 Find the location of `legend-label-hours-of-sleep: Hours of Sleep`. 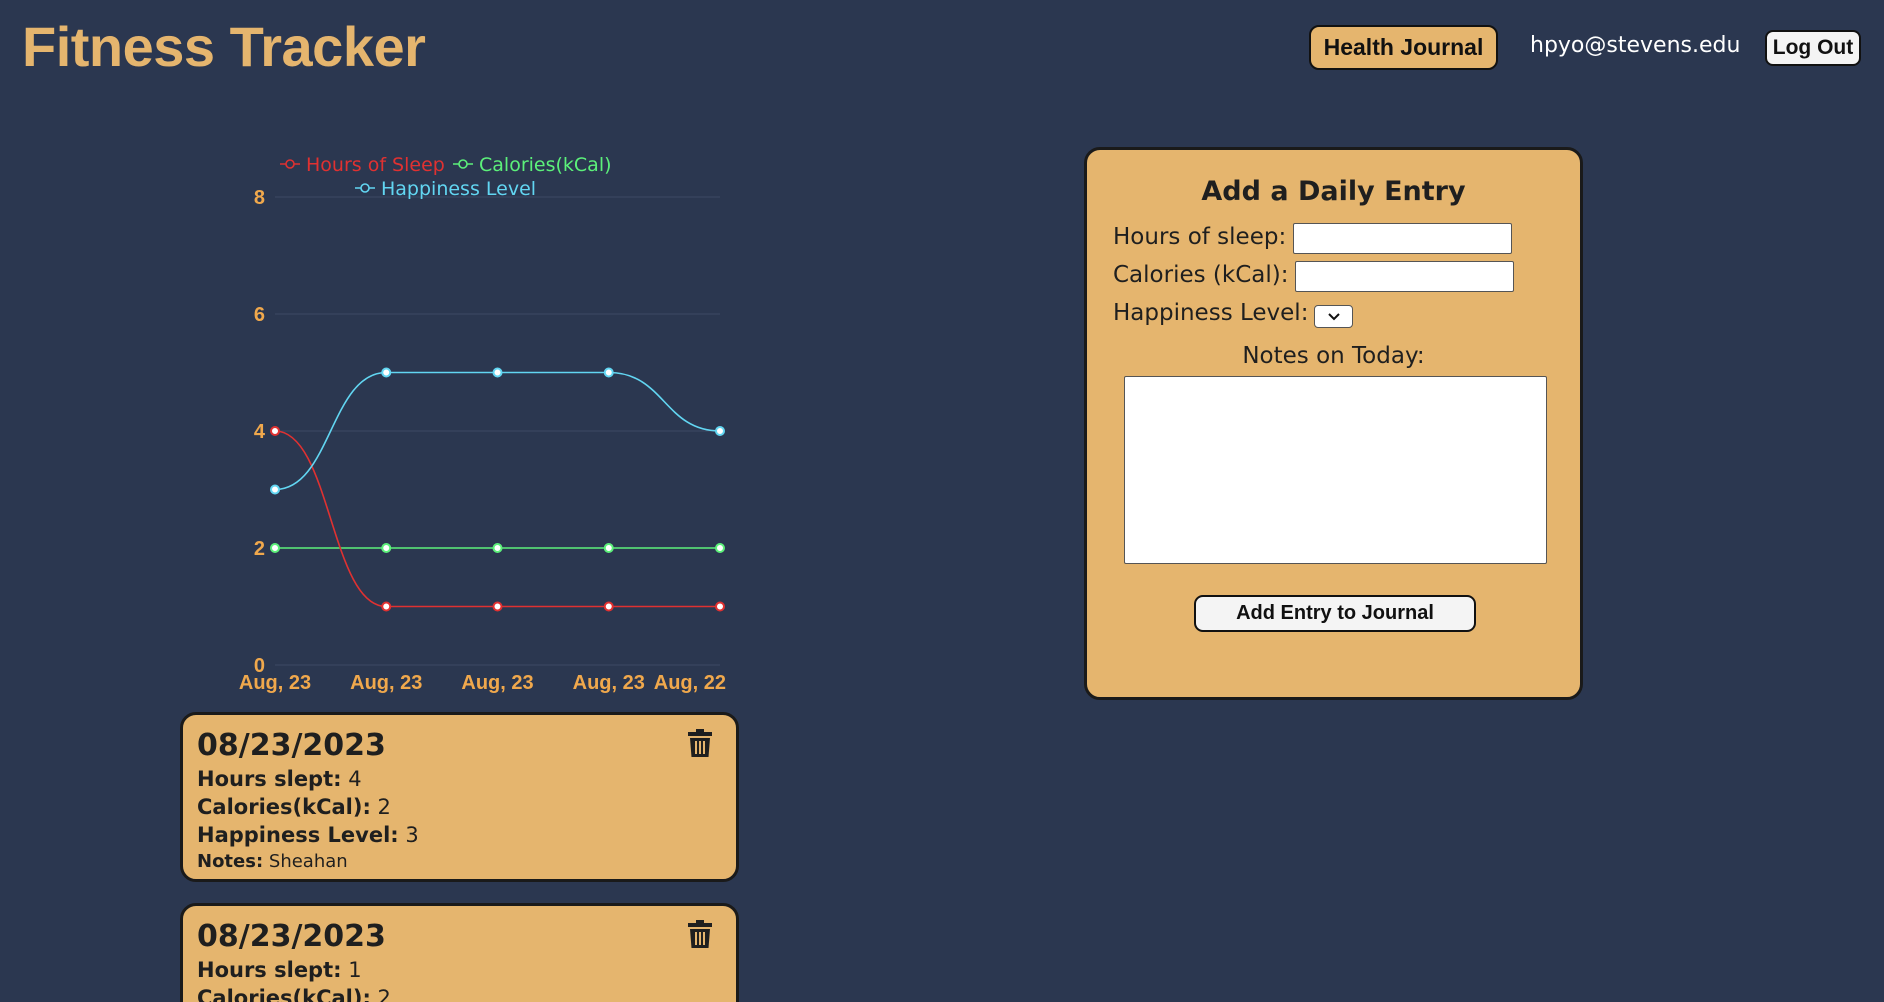

legend-label-hours-of-sleep: Hours of Sleep is located at coordinates (375, 165).